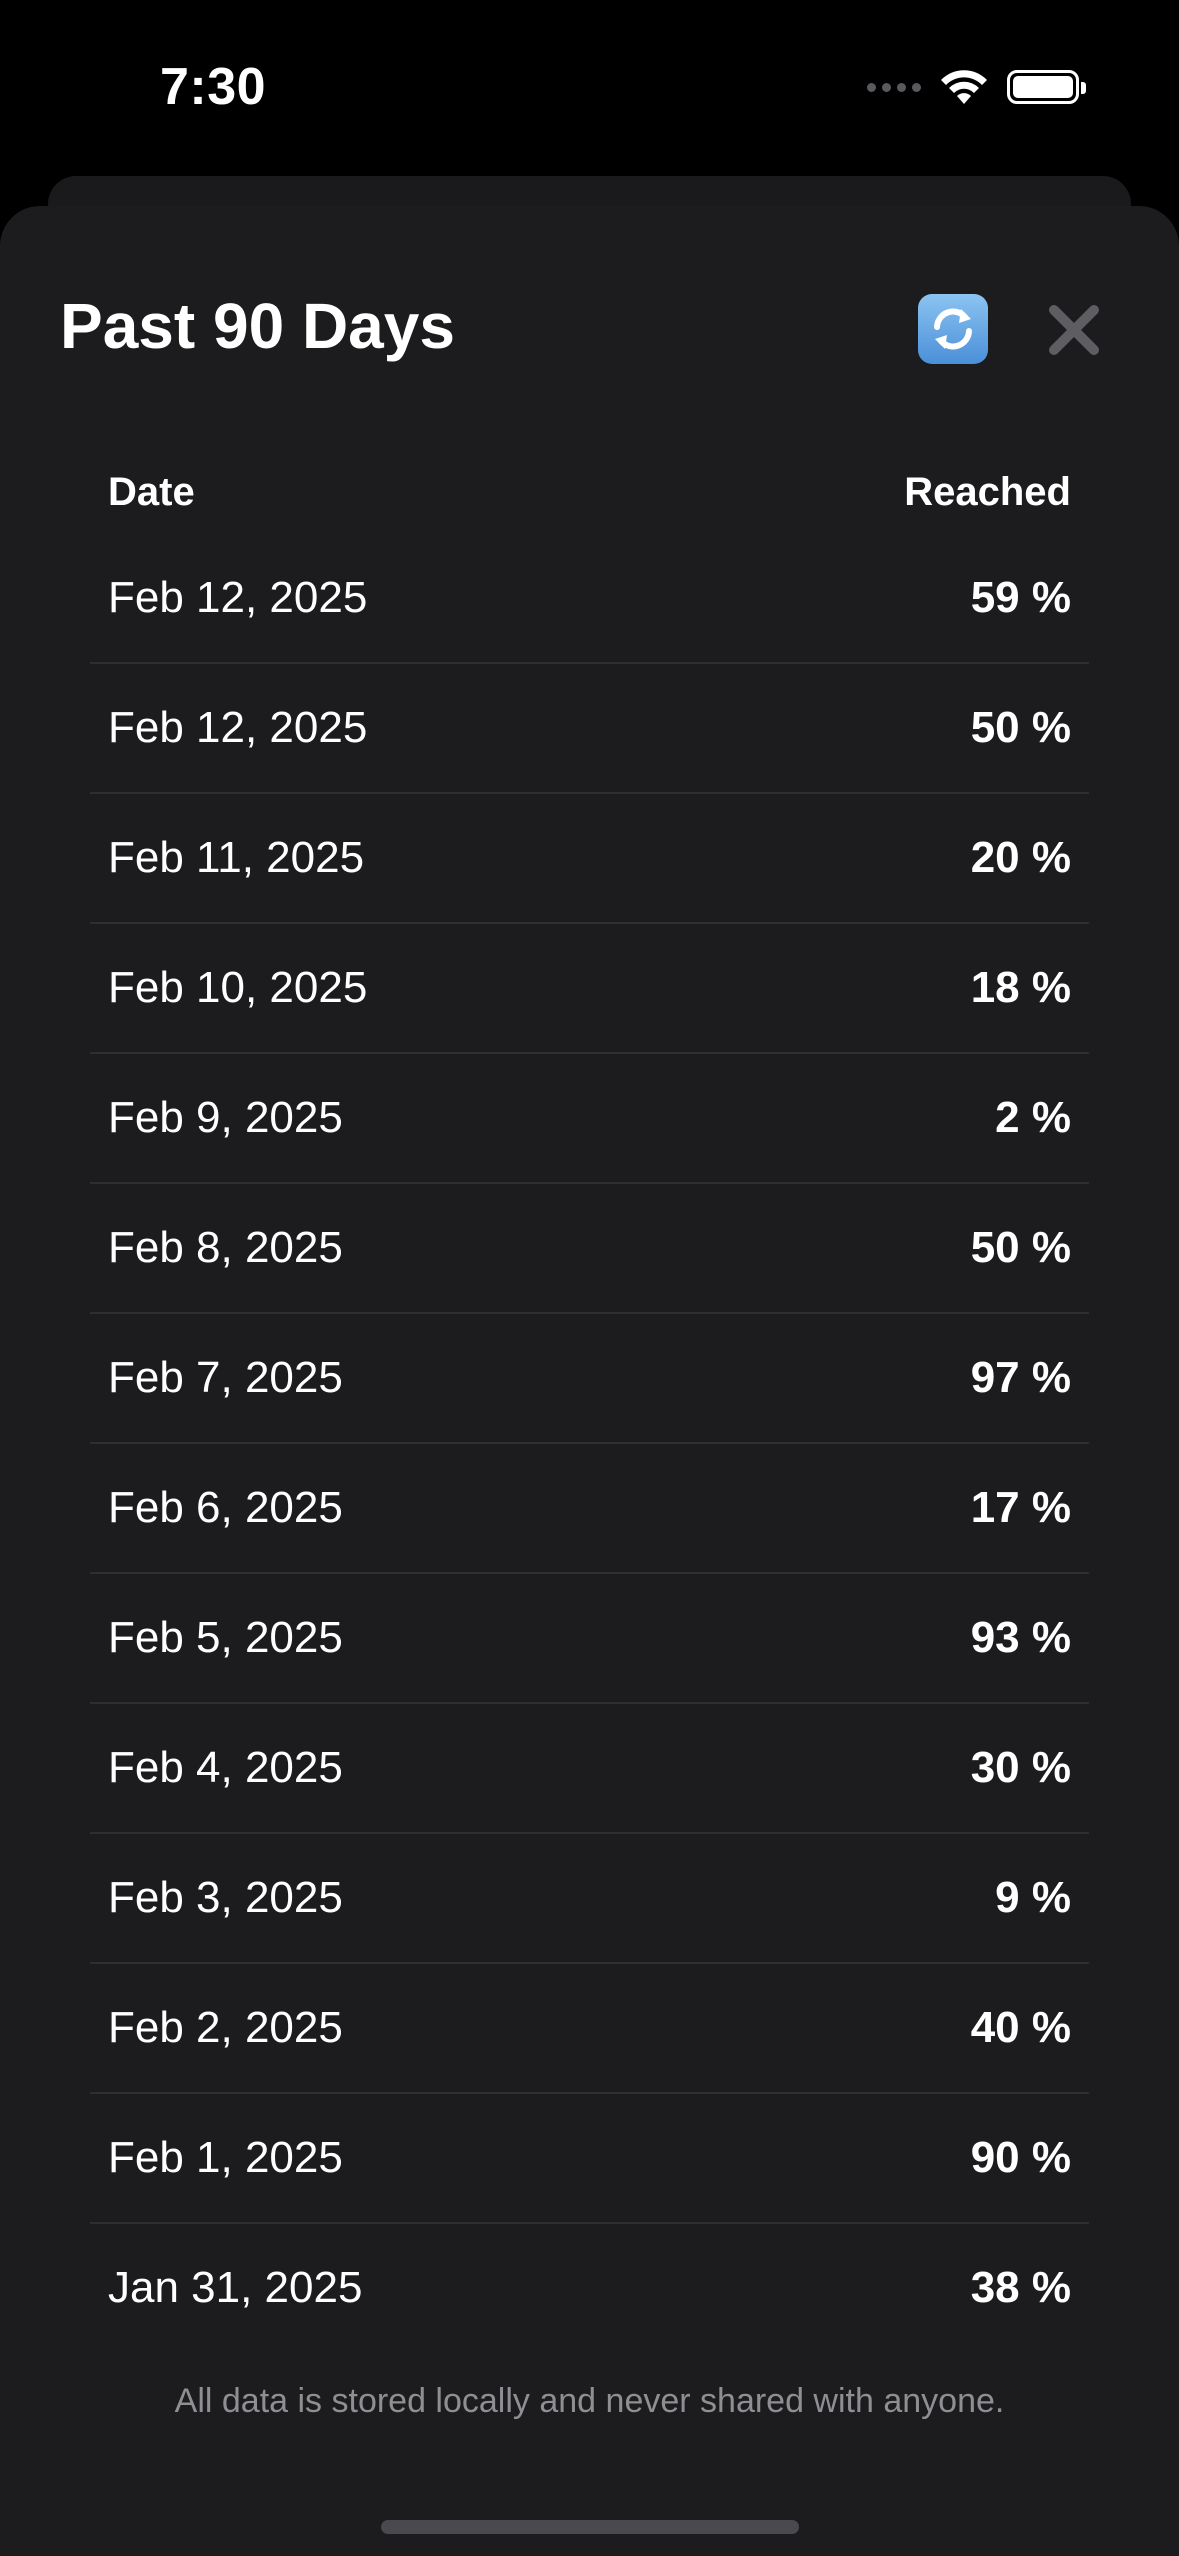  I want to click on status-indicators, so click(976, 87).